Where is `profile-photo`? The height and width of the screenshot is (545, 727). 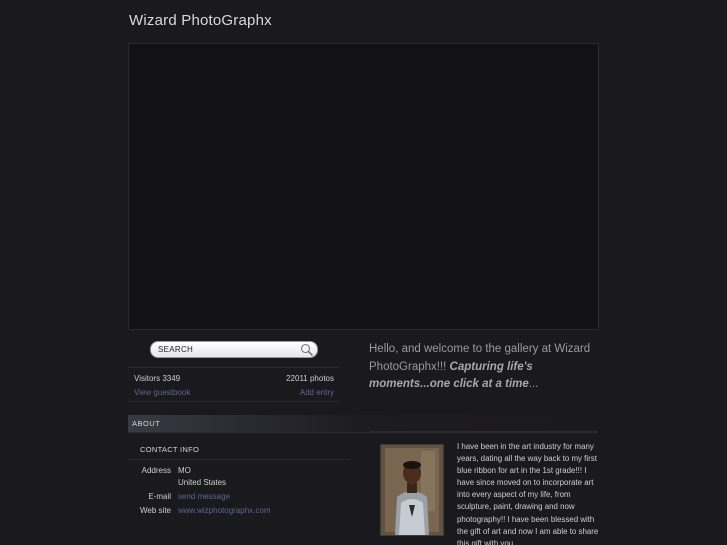 profile-photo is located at coordinates (412, 490).